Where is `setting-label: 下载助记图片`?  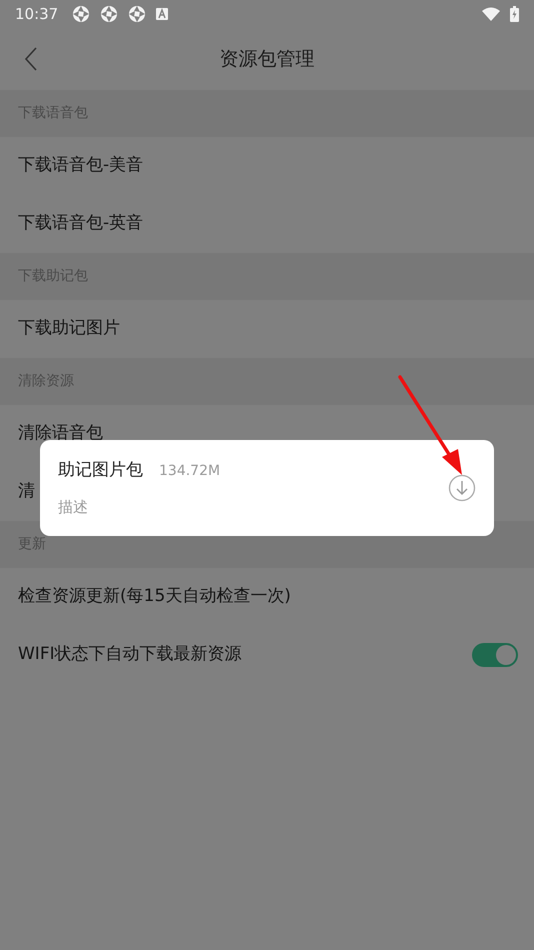
setting-label: 下载助记图片 is located at coordinates (69, 329).